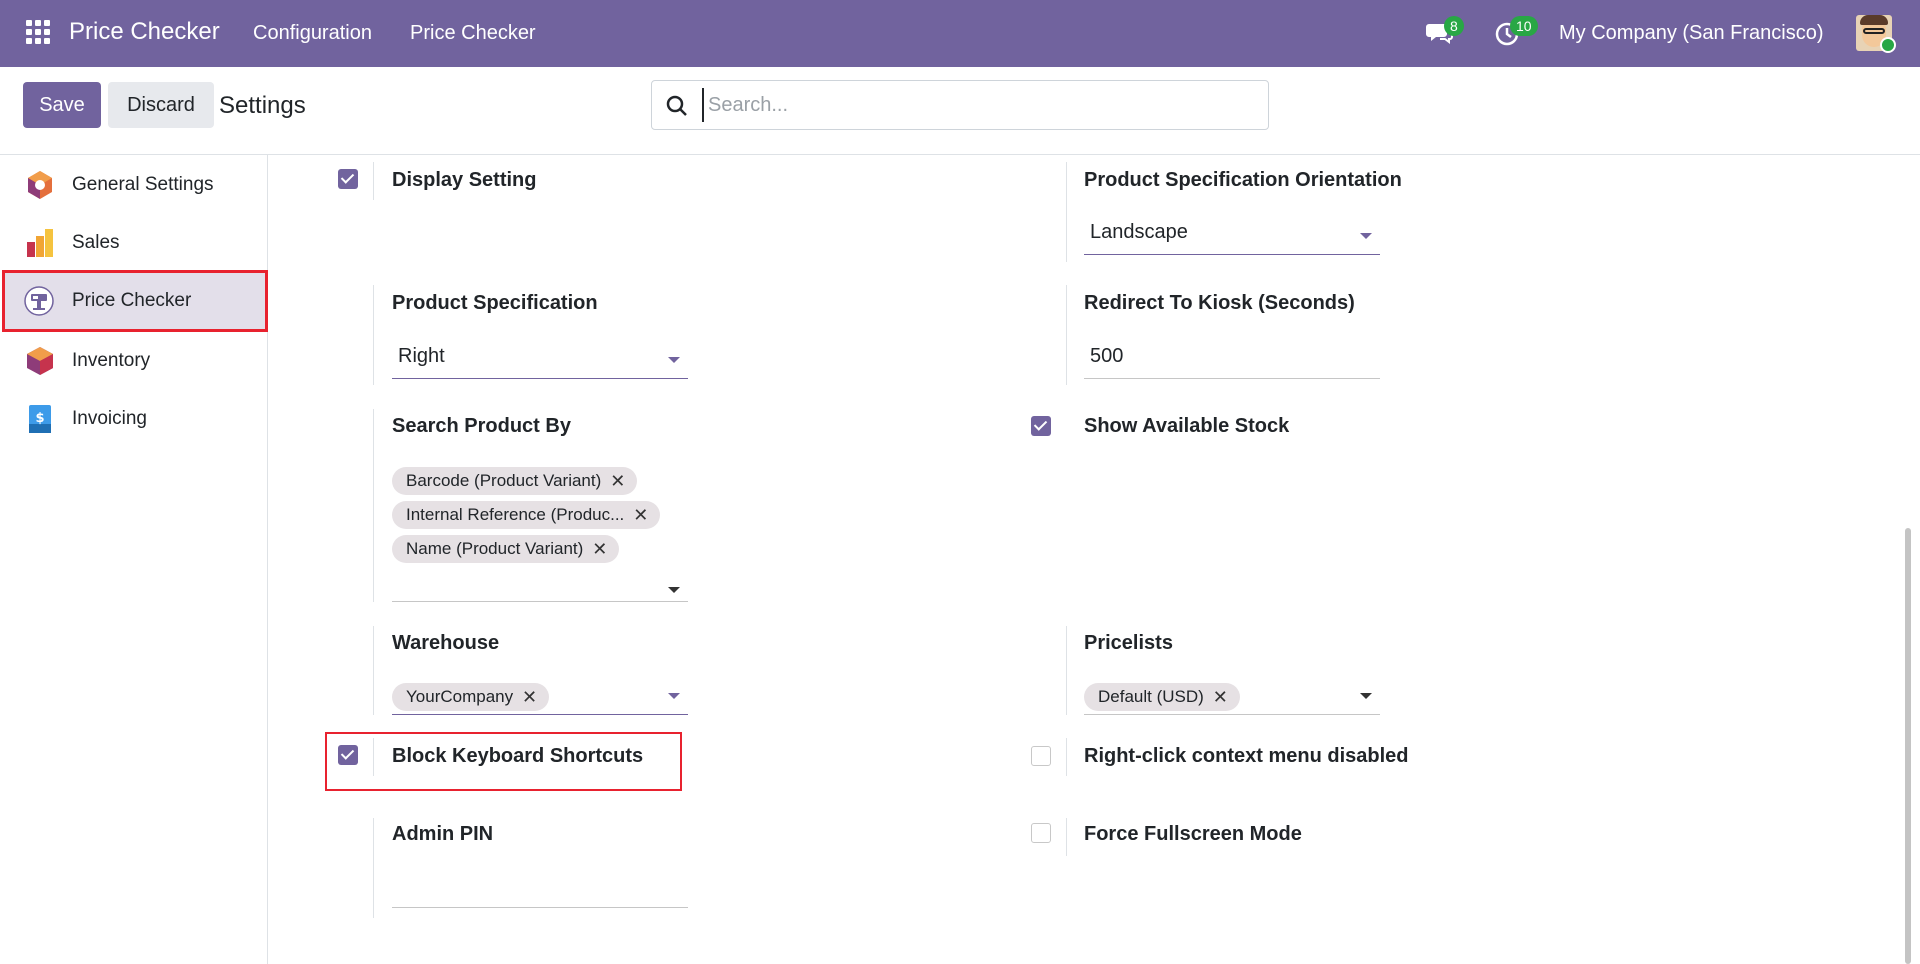  I want to click on save-button: Save, so click(62, 105).